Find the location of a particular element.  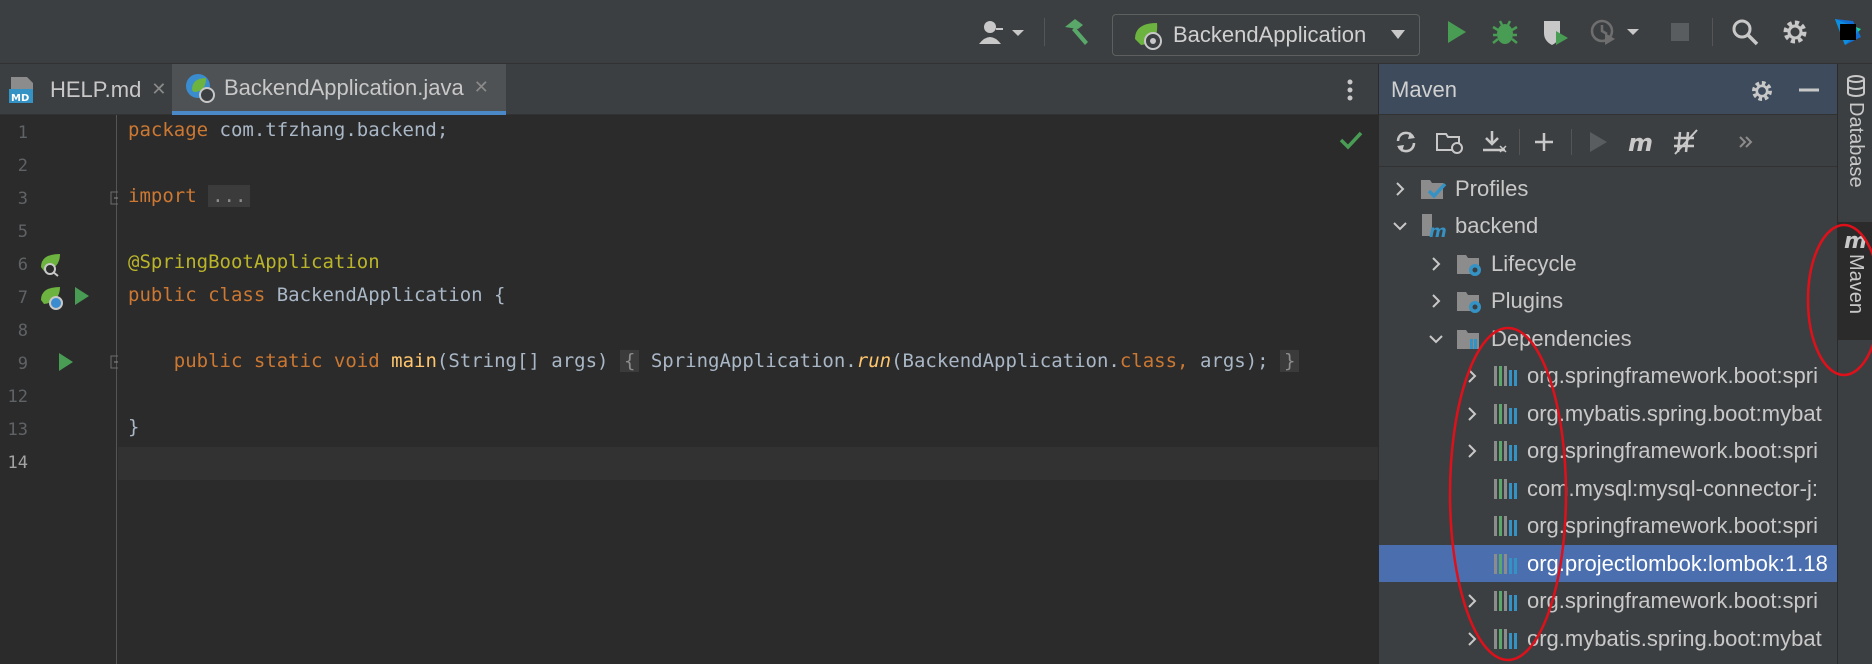

search-everywhere-button is located at coordinates (1745, 32).